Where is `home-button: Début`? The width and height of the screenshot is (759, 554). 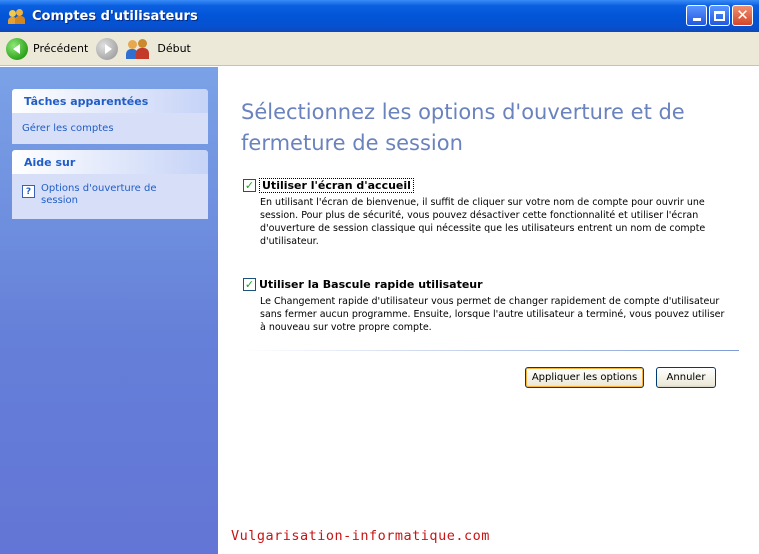 home-button: Début is located at coordinates (160, 49).